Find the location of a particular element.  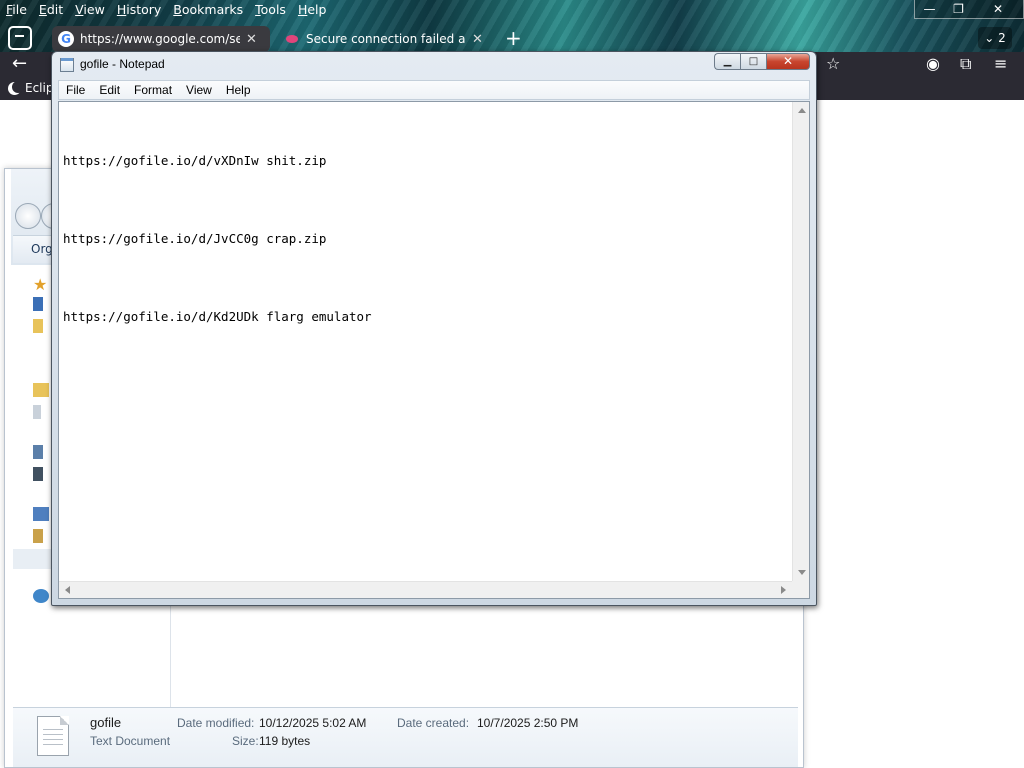

firefox-close-button: ✕ is located at coordinates (998, 9).